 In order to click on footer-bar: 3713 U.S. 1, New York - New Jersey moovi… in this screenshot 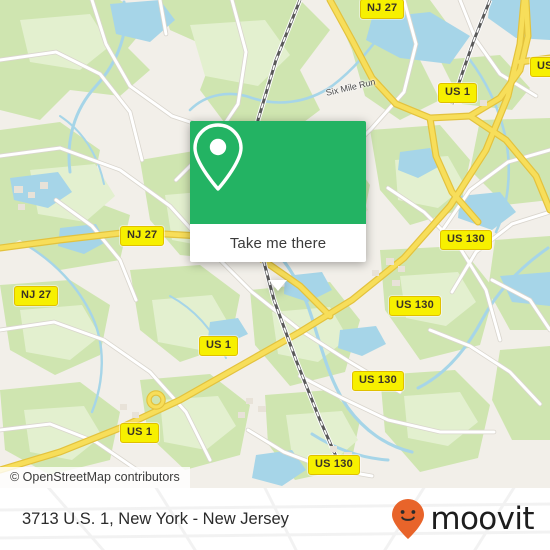, I will do `click(275, 519)`.